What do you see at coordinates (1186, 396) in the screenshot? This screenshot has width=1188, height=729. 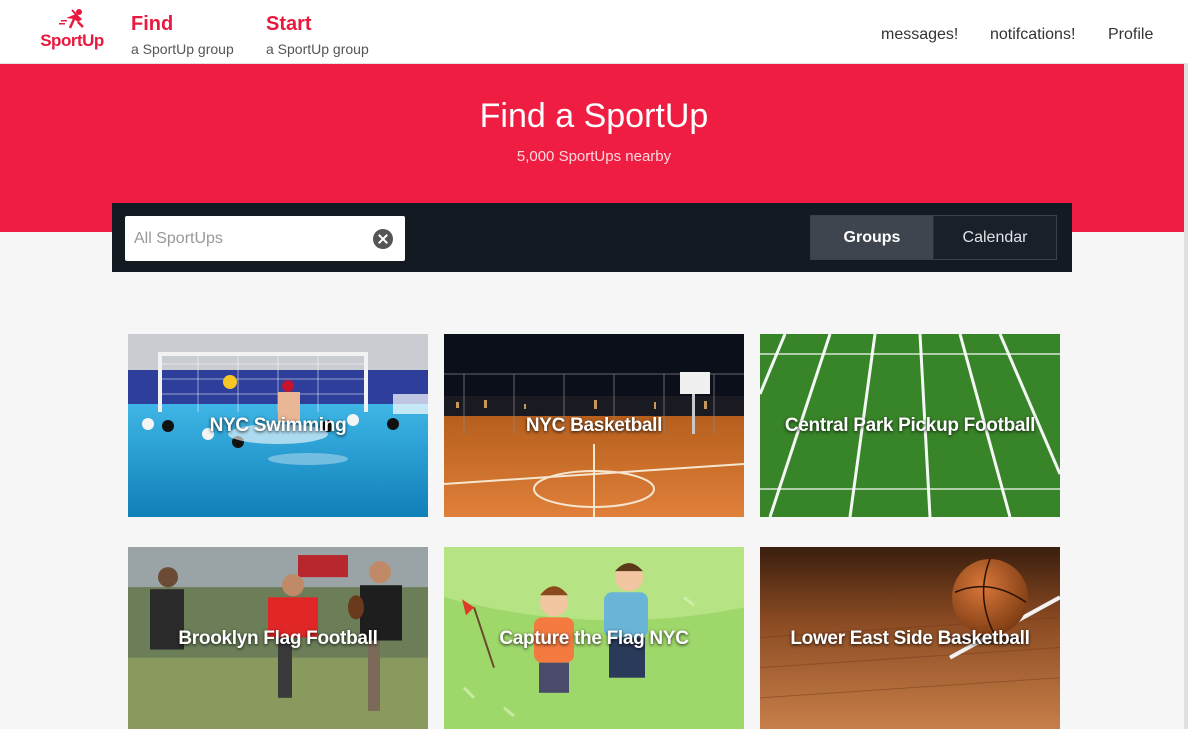 I see `scrollbar` at bounding box center [1186, 396].